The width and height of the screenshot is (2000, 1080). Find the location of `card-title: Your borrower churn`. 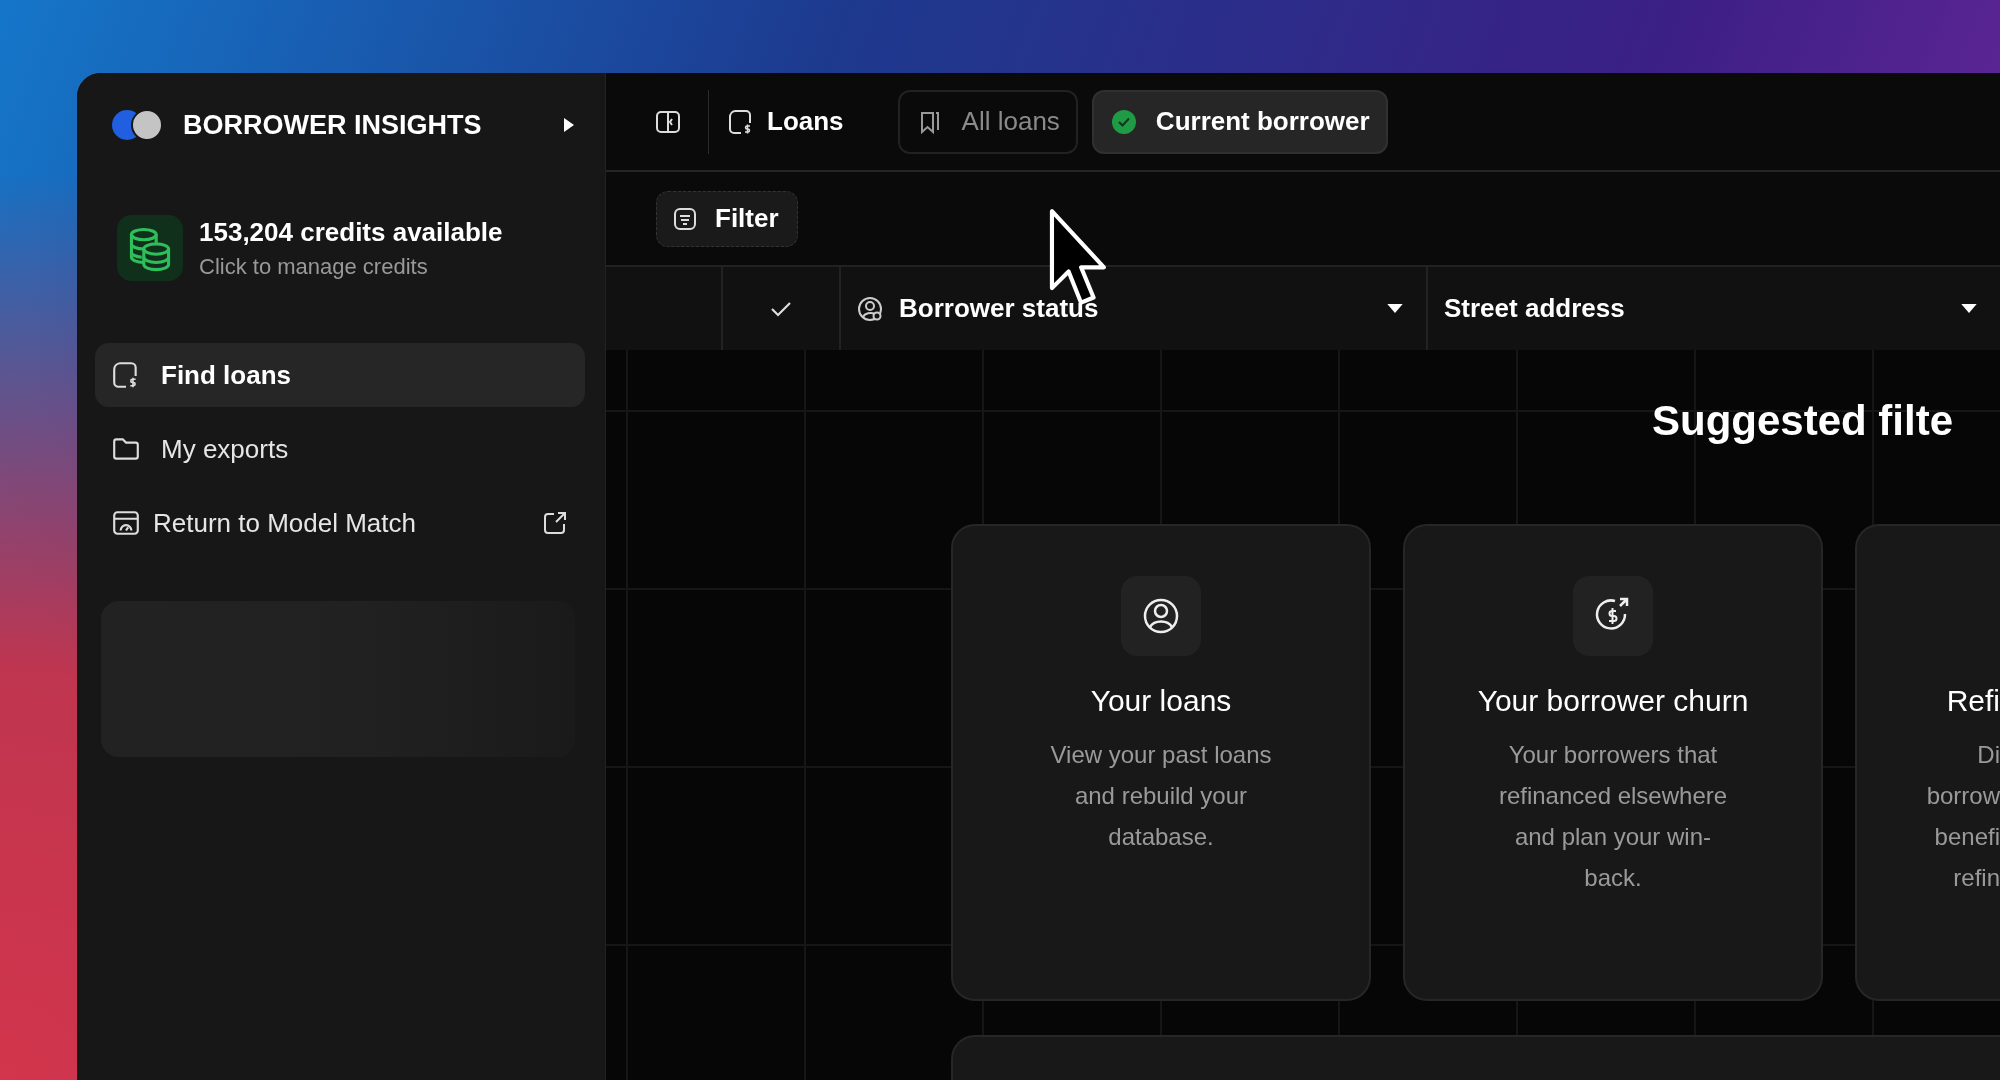

card-title: Your borrower churn is located at coordinates (1613, 701).